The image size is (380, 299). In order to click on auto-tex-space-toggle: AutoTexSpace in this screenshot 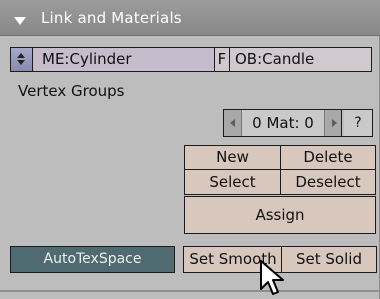, I will do `click(92, 259)`.